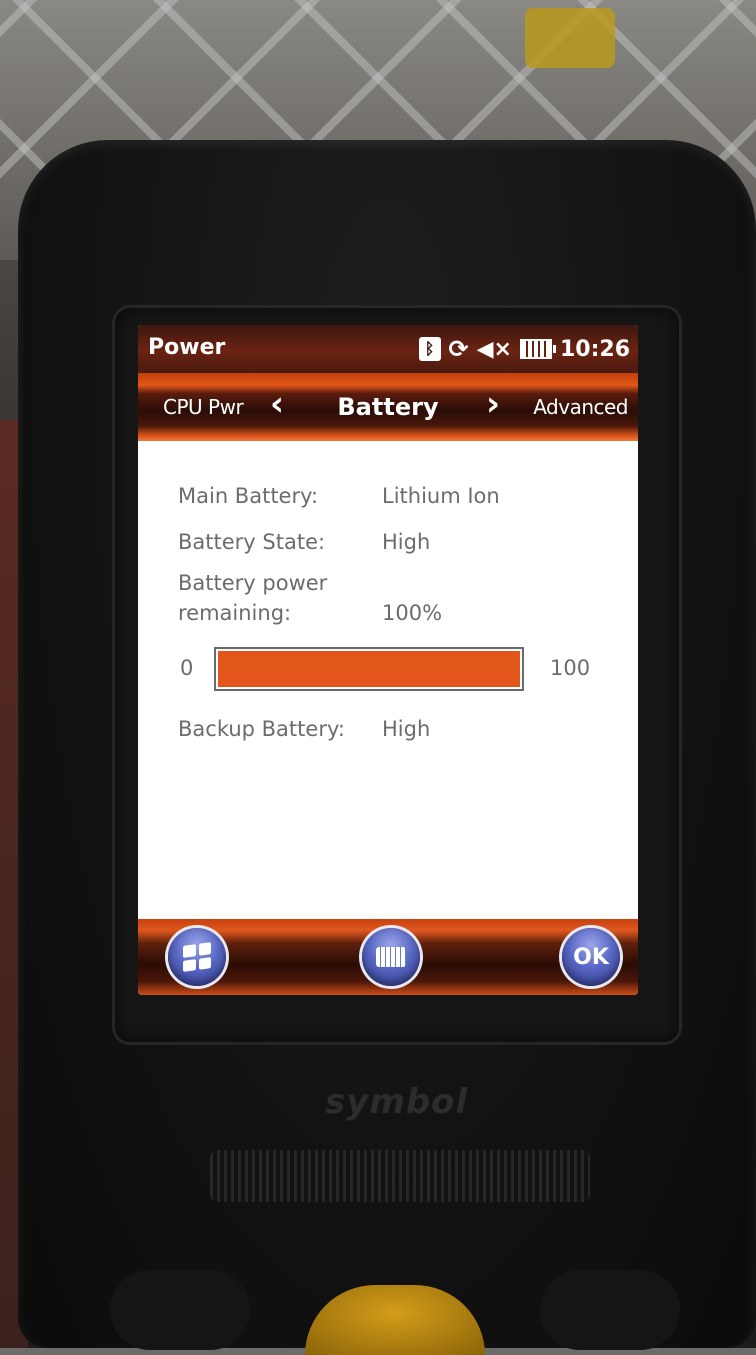  Describe the element at coordinates (570, 668) in the screenshot. I see `progress-max-label: 100` at that location.